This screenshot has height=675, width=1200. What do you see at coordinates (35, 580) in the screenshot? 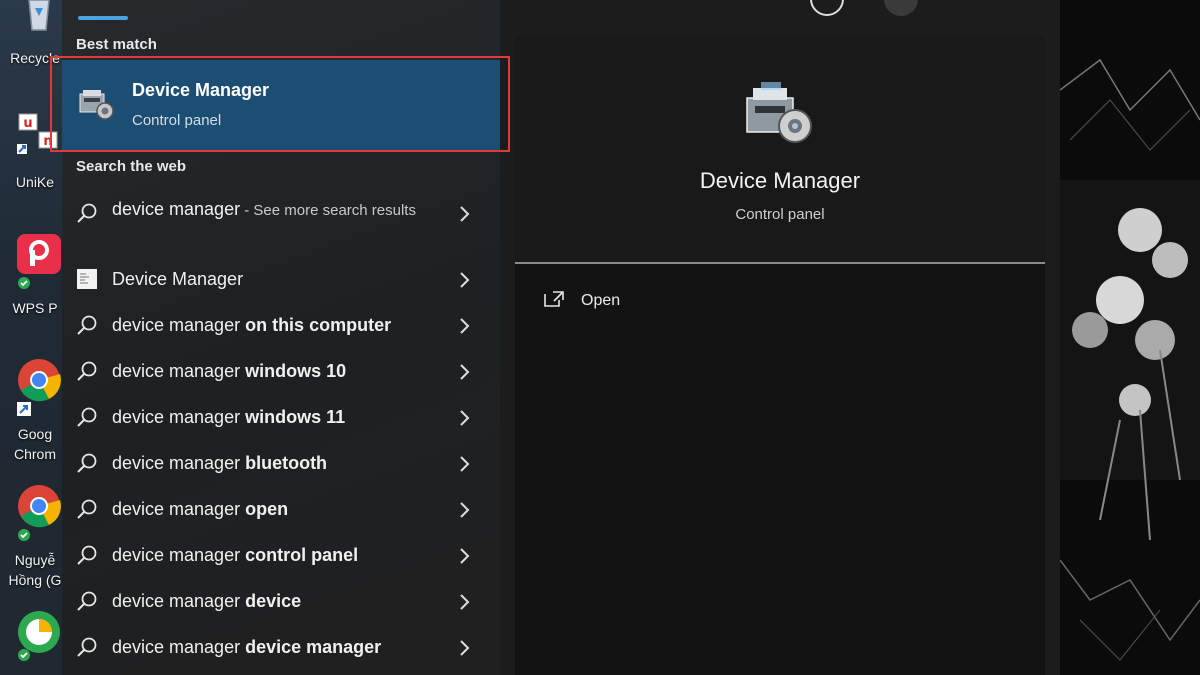
I see `desktop-icon-label: Hồng (G` at bounding box center [35, 580].